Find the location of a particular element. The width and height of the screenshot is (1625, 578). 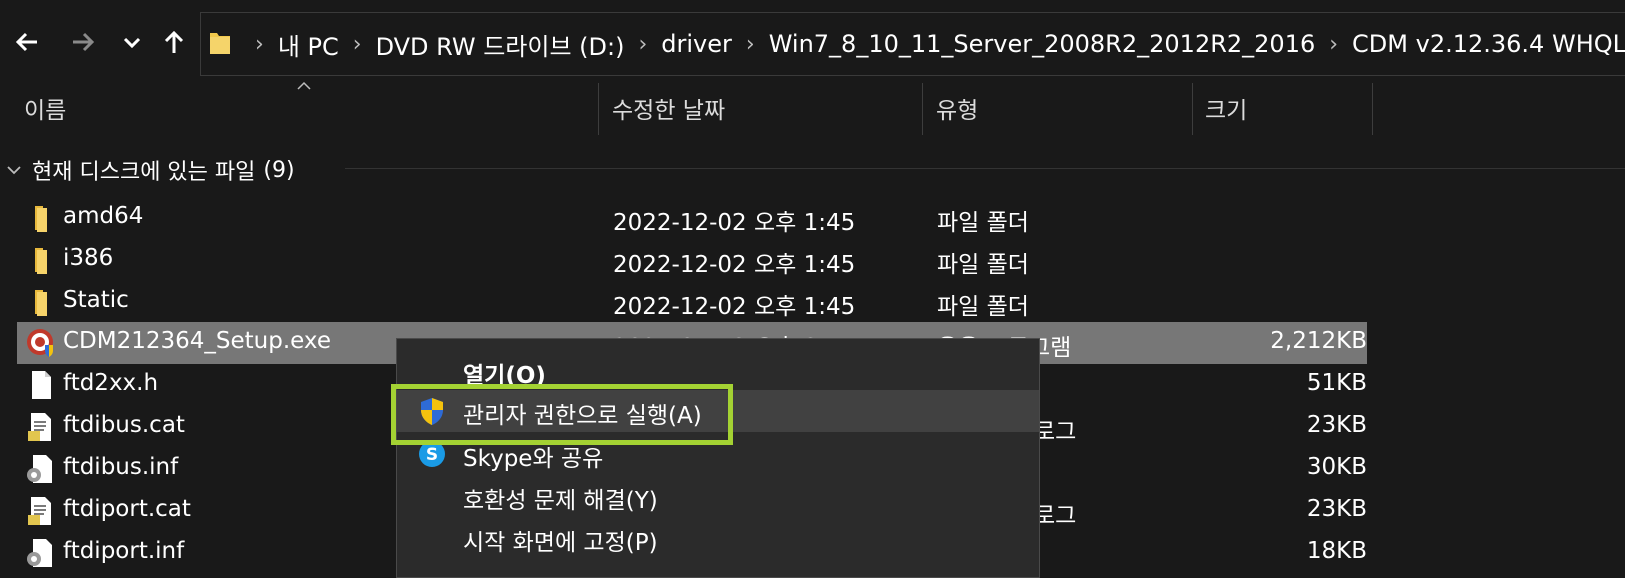

up-arrow-icon is located at coordinates (174, 41).